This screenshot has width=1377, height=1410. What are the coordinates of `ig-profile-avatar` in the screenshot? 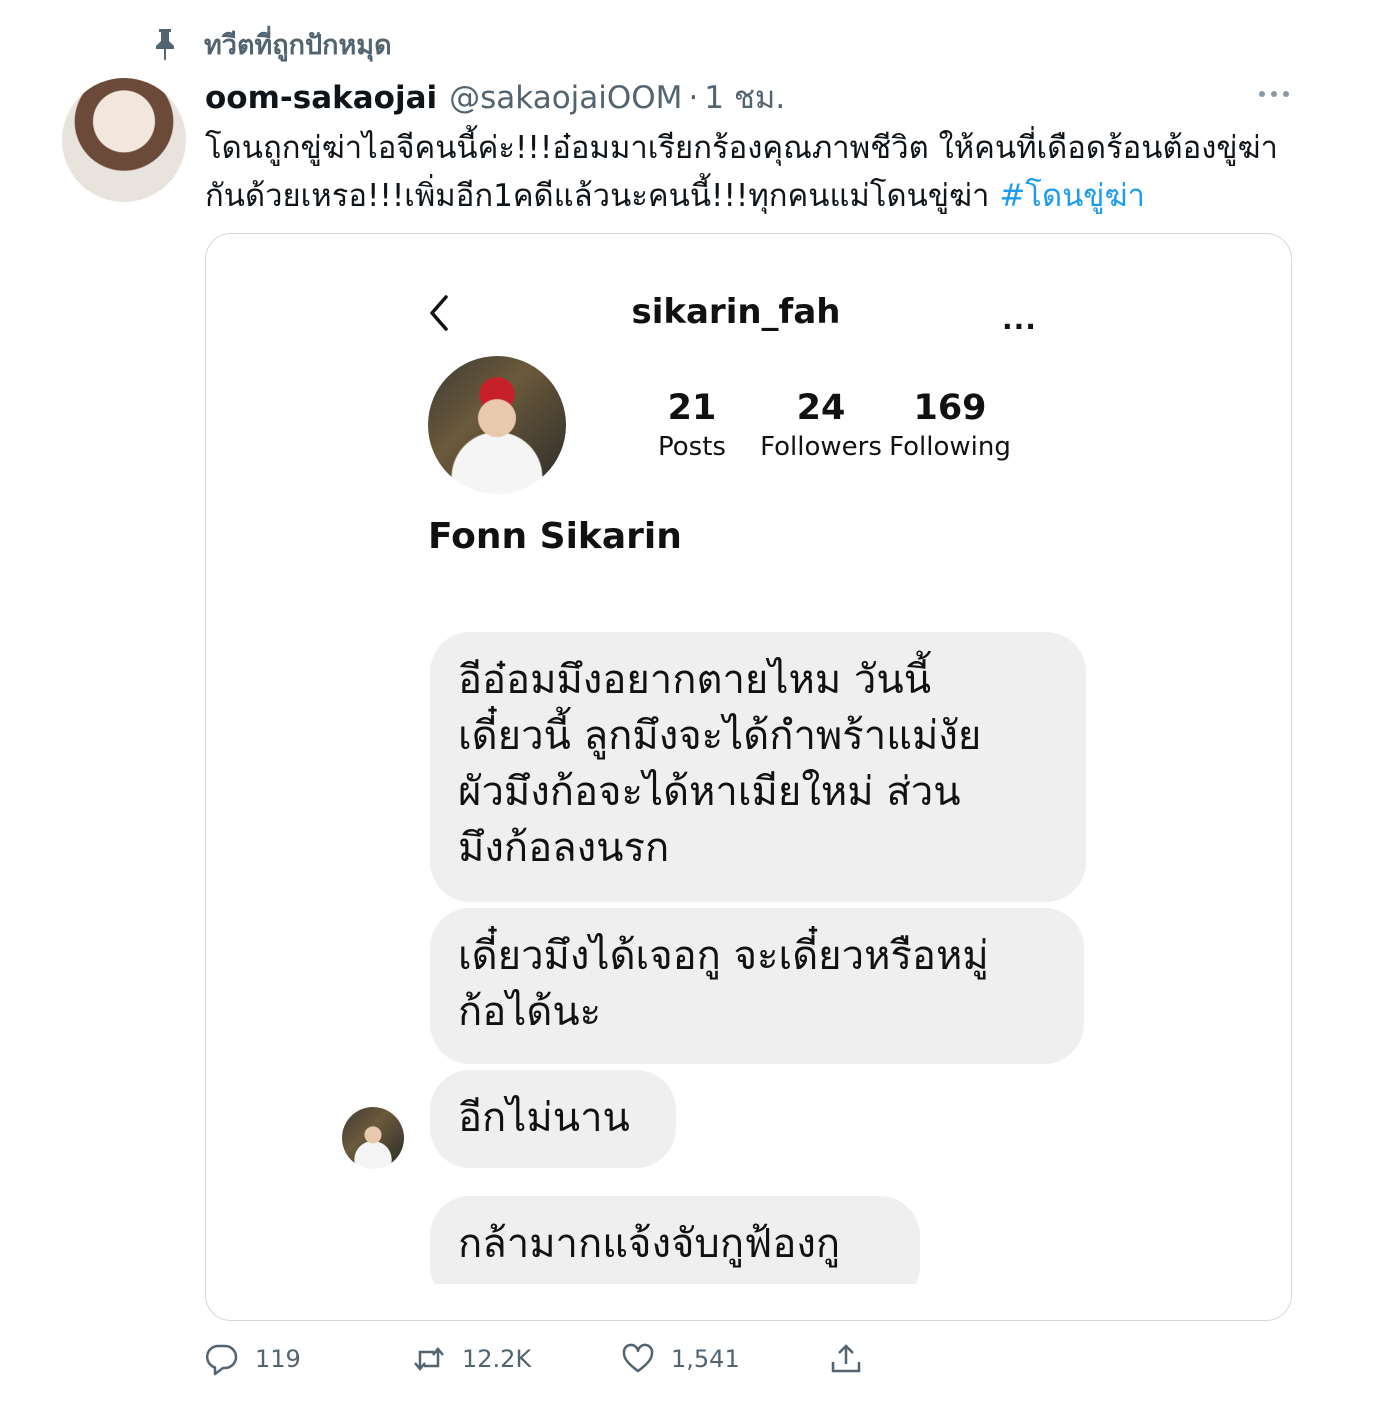 It's located at (497, 425).